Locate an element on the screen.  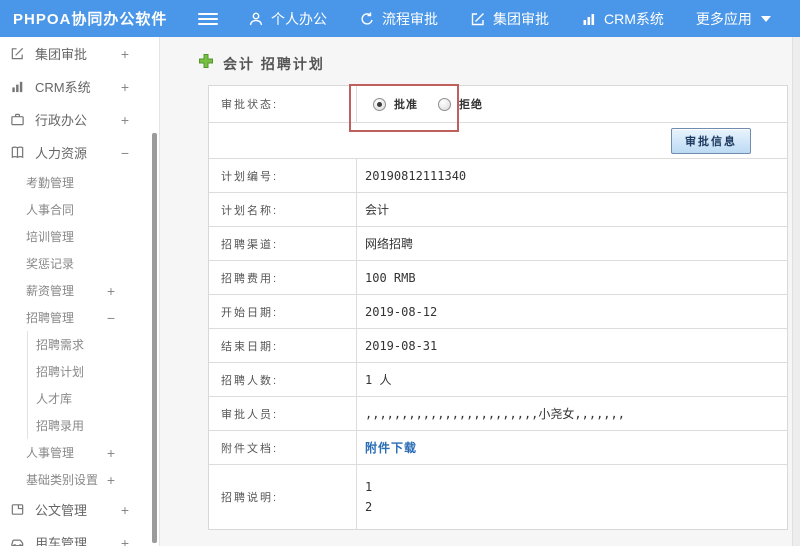
caret-down-icon is located at coordinates (765, 18).